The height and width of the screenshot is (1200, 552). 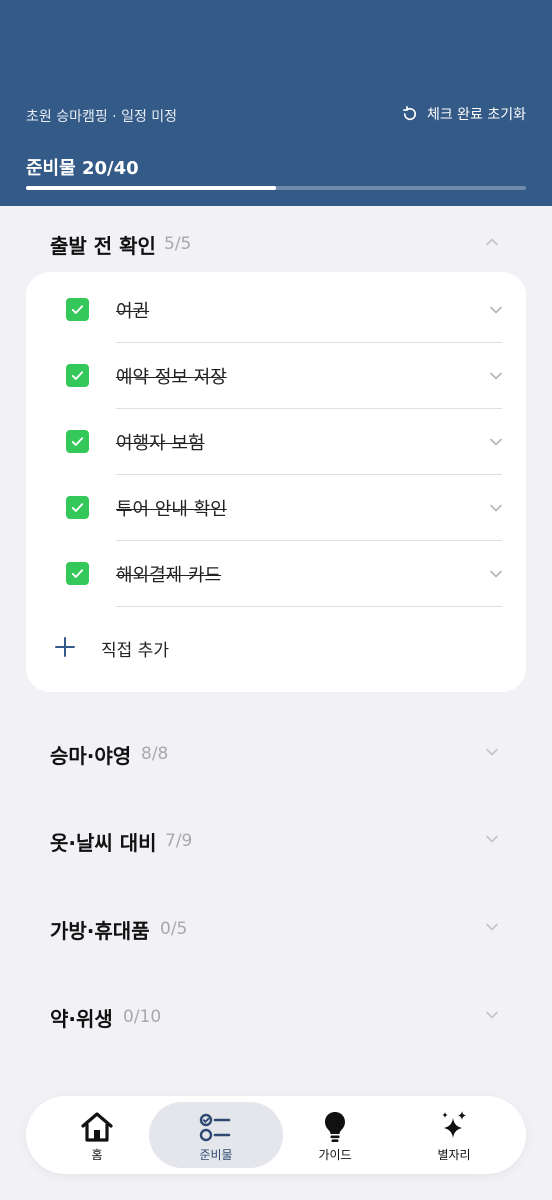 What do you see at coordinates (155, 754) in the screenshot?
I see `section-count: 8/8` at bounding box center [155, 754].